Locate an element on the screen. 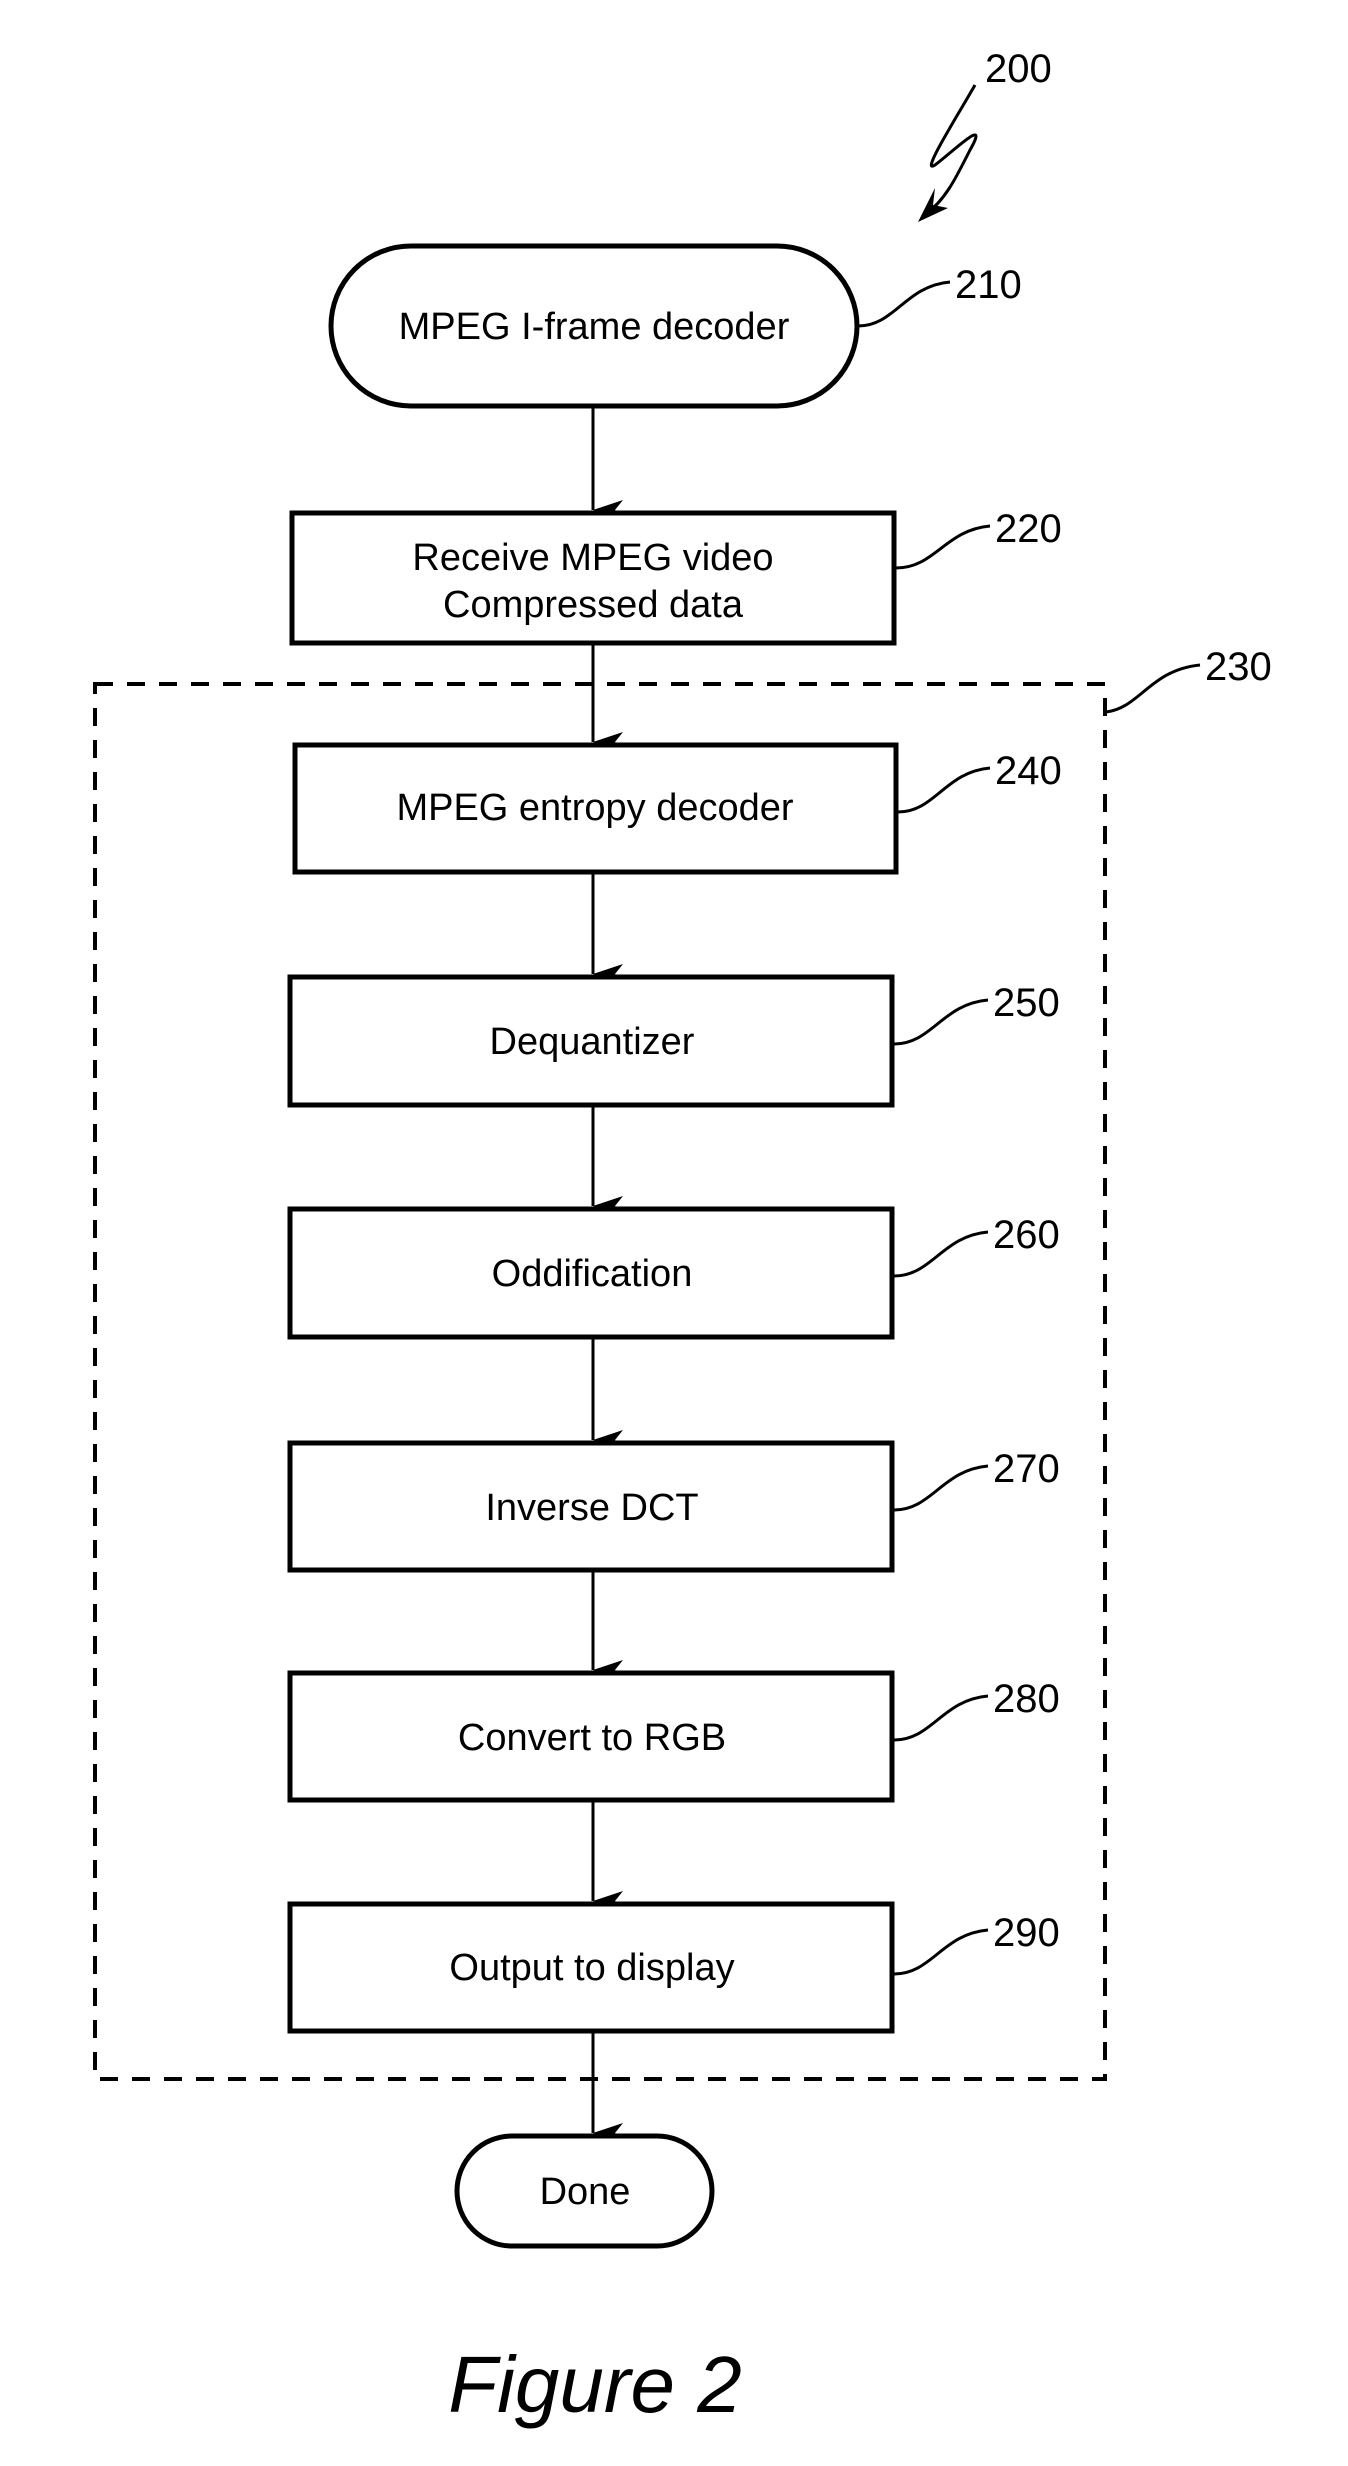 The width and height of the screenshot is (1348, 2466). node-250-dequantizer: Dequantizer 250 is located at coordinates (673, 1041).